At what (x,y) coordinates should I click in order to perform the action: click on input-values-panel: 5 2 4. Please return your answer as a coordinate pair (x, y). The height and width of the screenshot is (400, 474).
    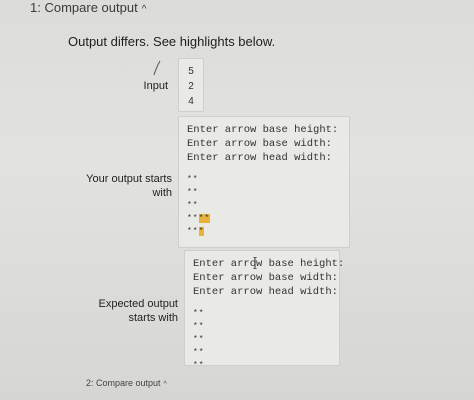
    Looking at the image, I should click on (191, 85).